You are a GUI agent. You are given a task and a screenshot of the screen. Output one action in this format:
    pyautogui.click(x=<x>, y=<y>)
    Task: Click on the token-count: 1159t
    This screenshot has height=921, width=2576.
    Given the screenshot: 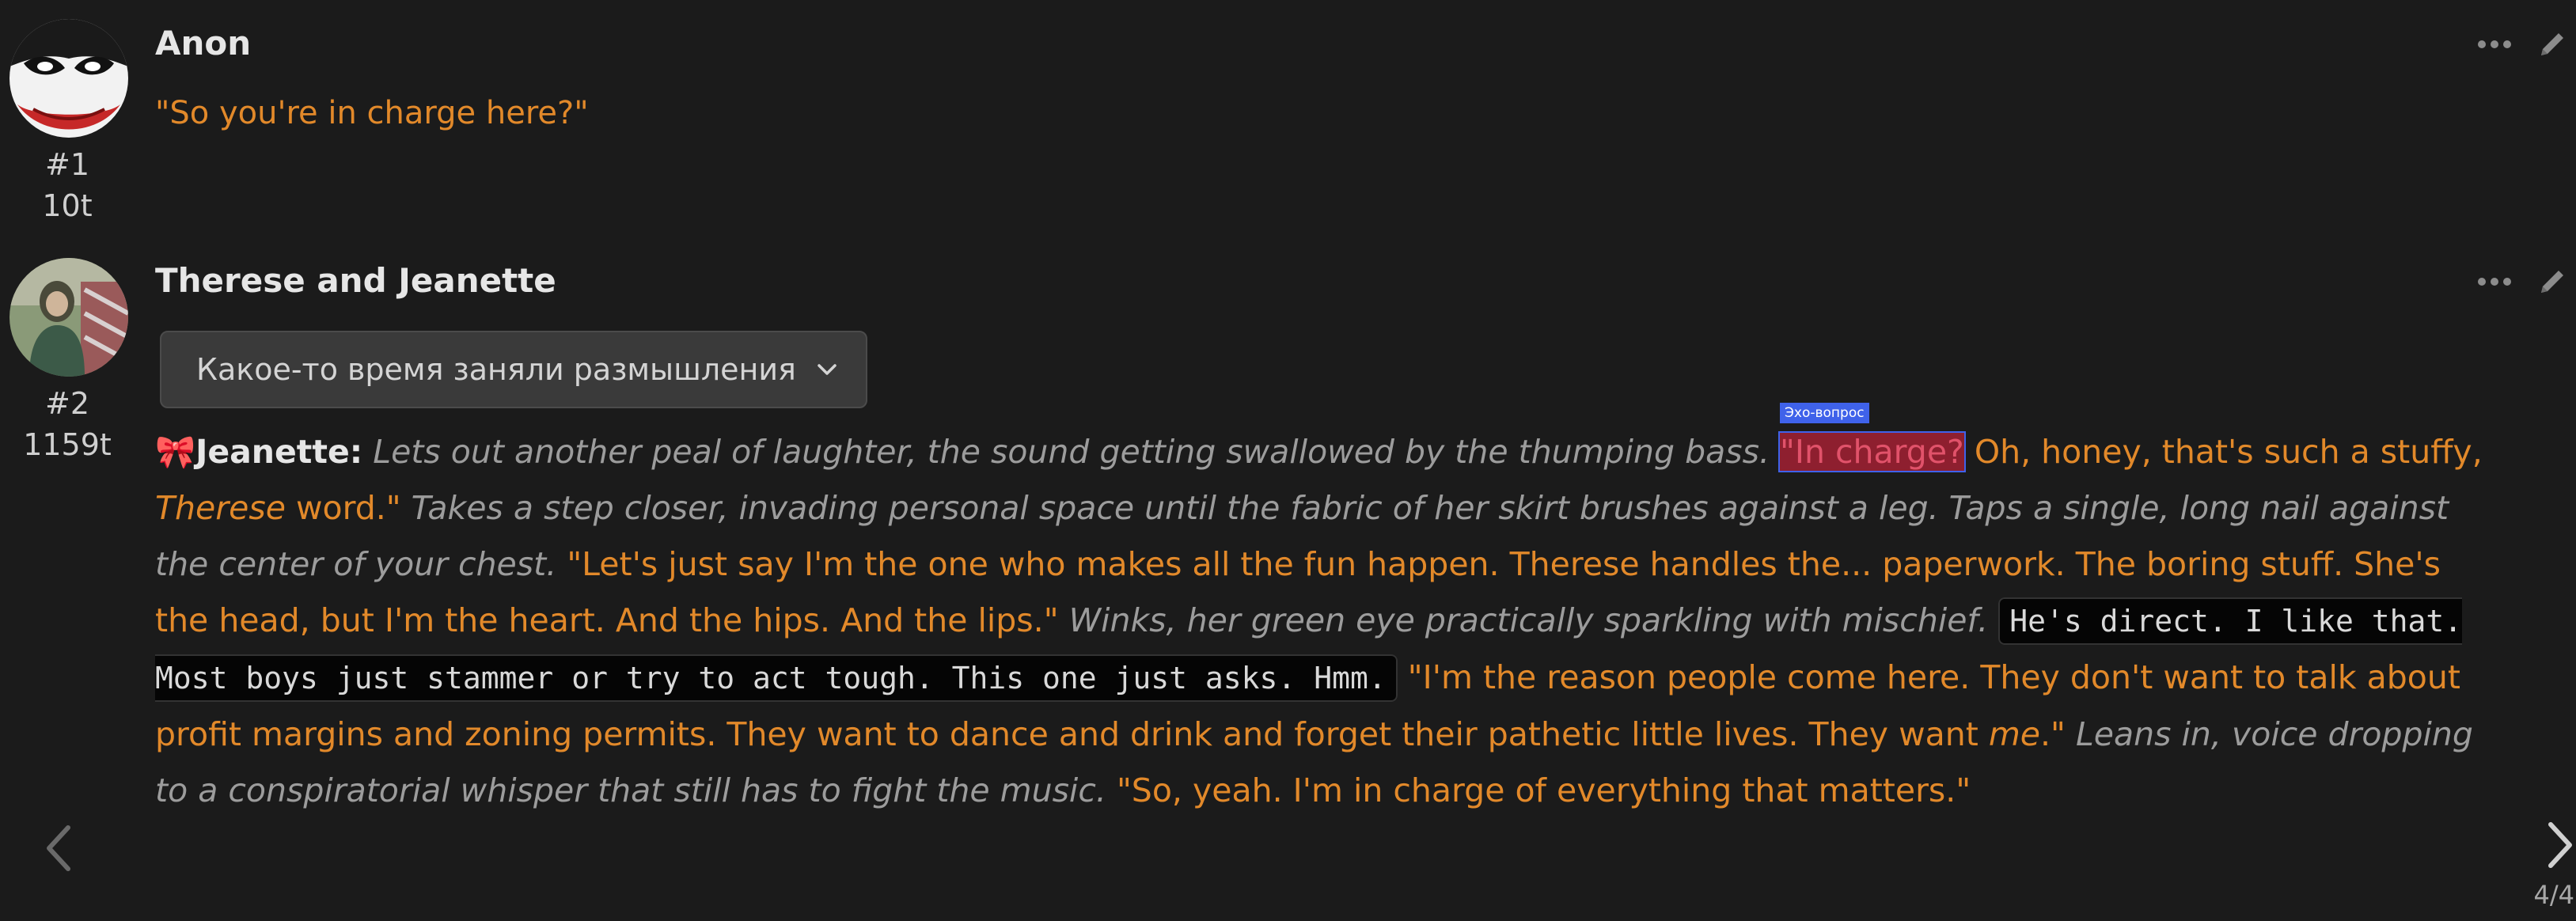 What is the action you would take?
    pyautogui.click(x=67, y=444)
    